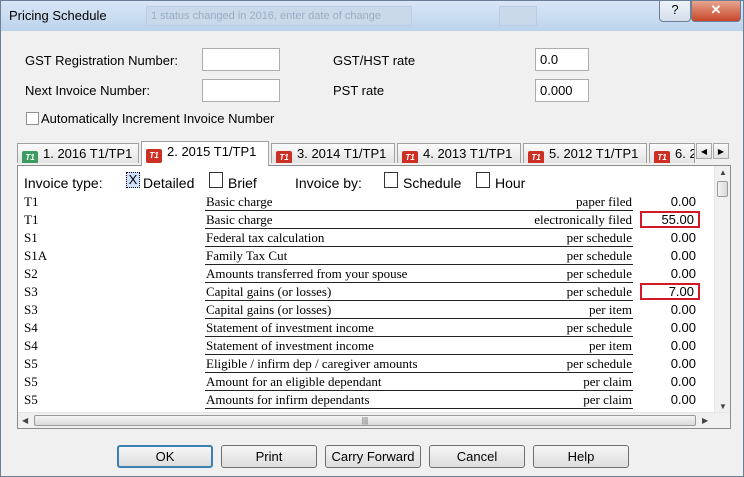 The width and height of the screenshot is (744, 477). I want to click on tab-2011: T1 6. 20, so click(672, 153).